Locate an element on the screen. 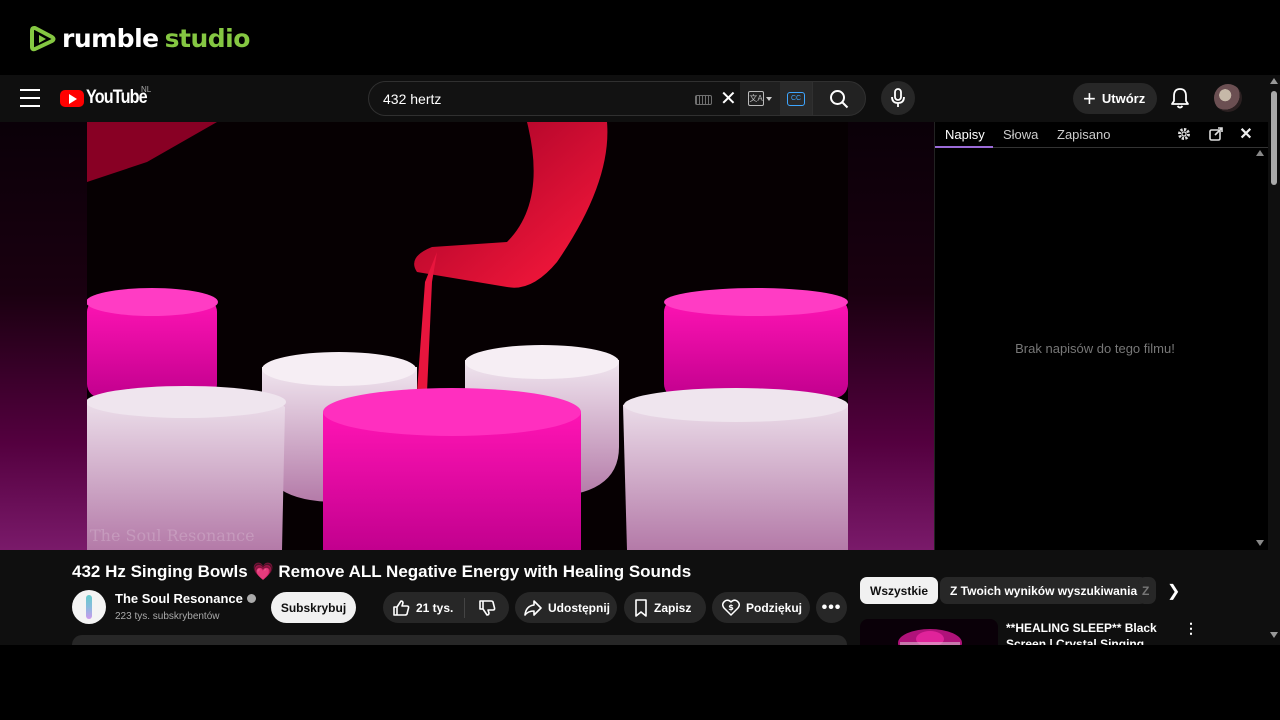 This screenshot has height=720, width=1280. create-label: Utwórz is located at coordinates (1123, 98).